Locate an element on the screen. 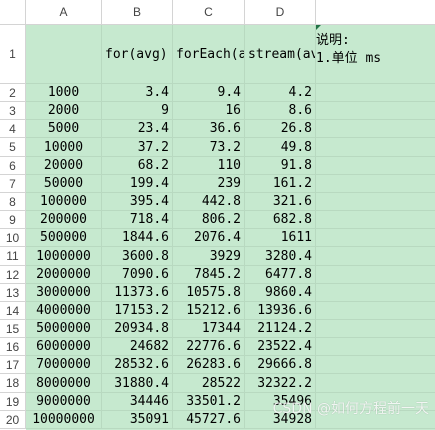 This screenshot has width=435, height=430. row-header: 4 is located at coordinates (13, 129).